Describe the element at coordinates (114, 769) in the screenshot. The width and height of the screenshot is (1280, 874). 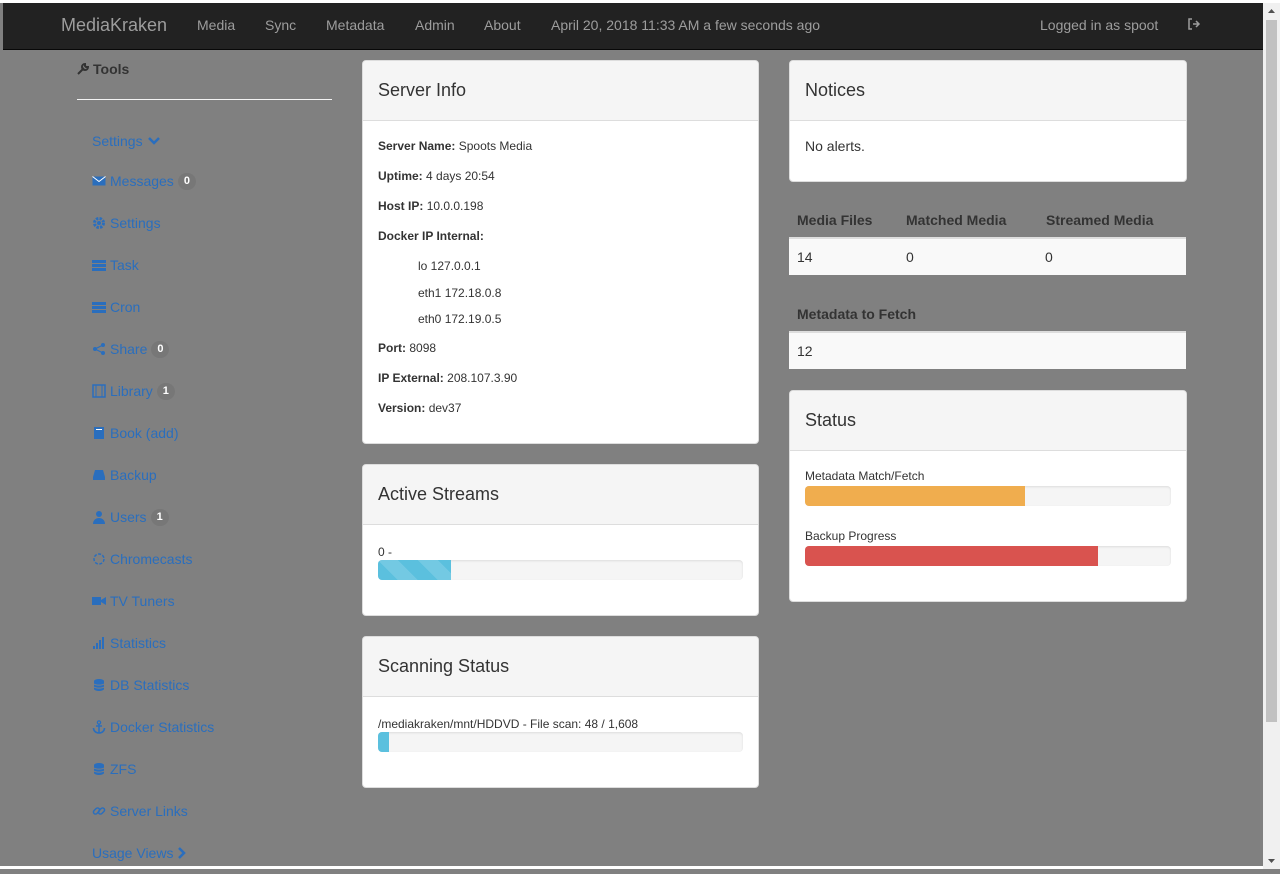
I see `sidebar-item-zfs: ZFS` at that location.